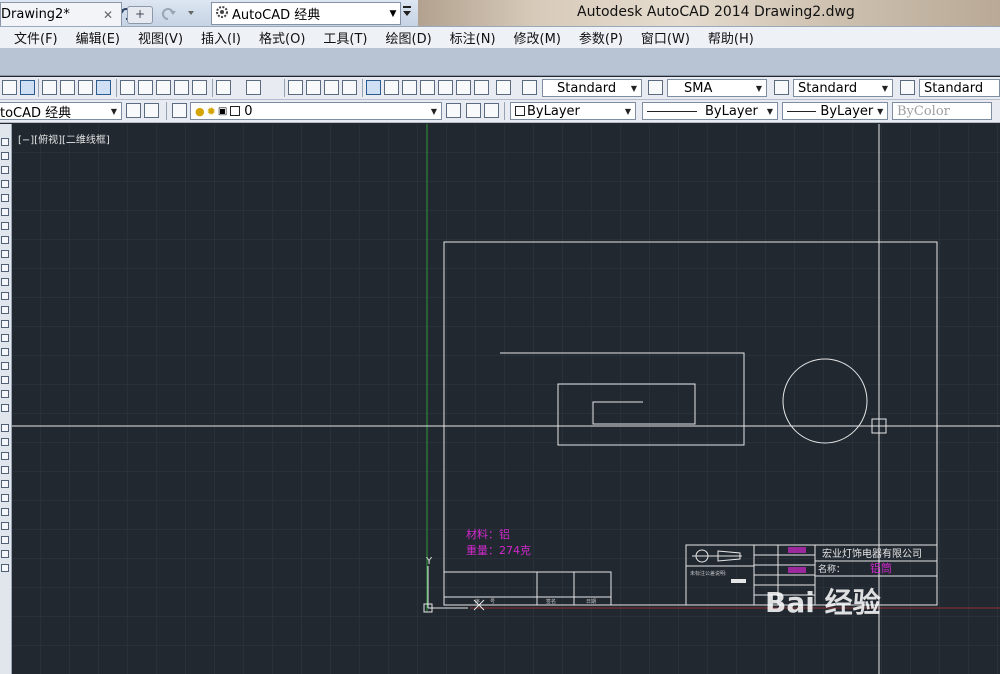 This screenshot has height=674, width=1000. What do you see at coordinates (5, 428) in the screenshot?
I see `erase-icon` at bounding box center [5, 428].